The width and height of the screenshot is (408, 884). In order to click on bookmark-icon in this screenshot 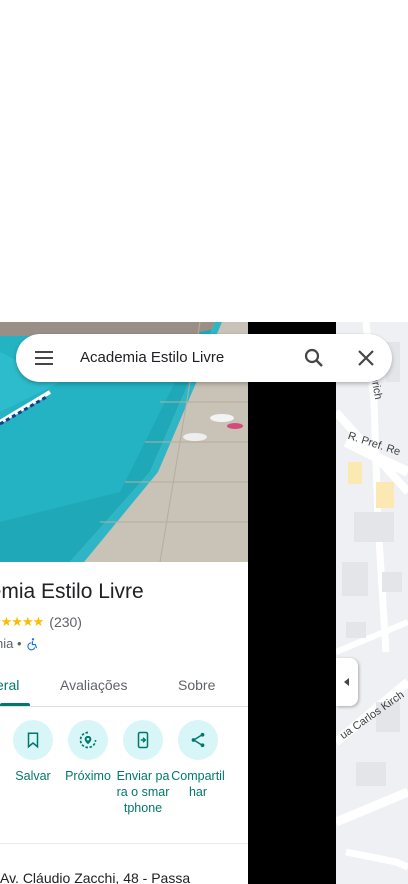, I will do `click(33, 740)`.